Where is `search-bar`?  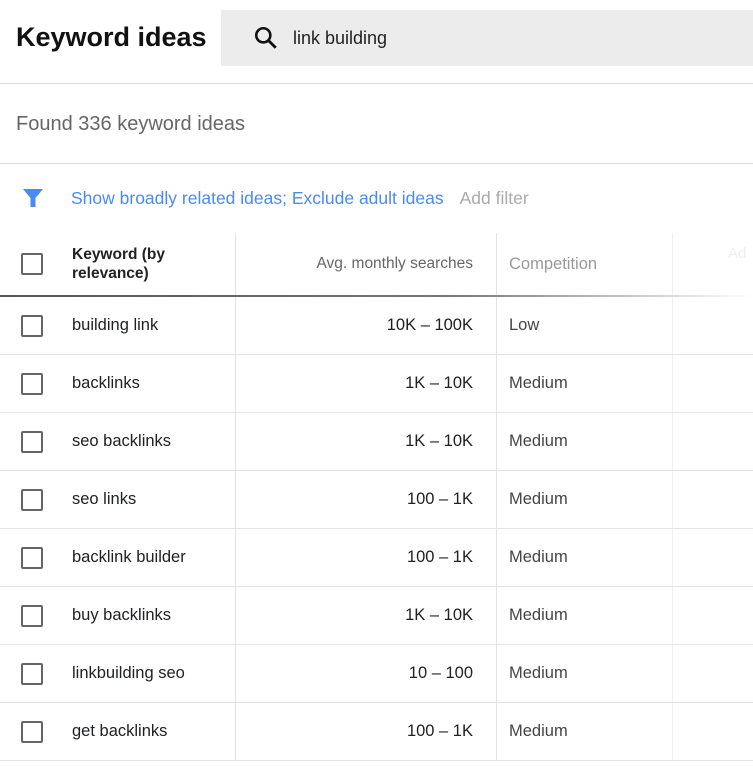
search-bar is located at coordinates (487, 38).